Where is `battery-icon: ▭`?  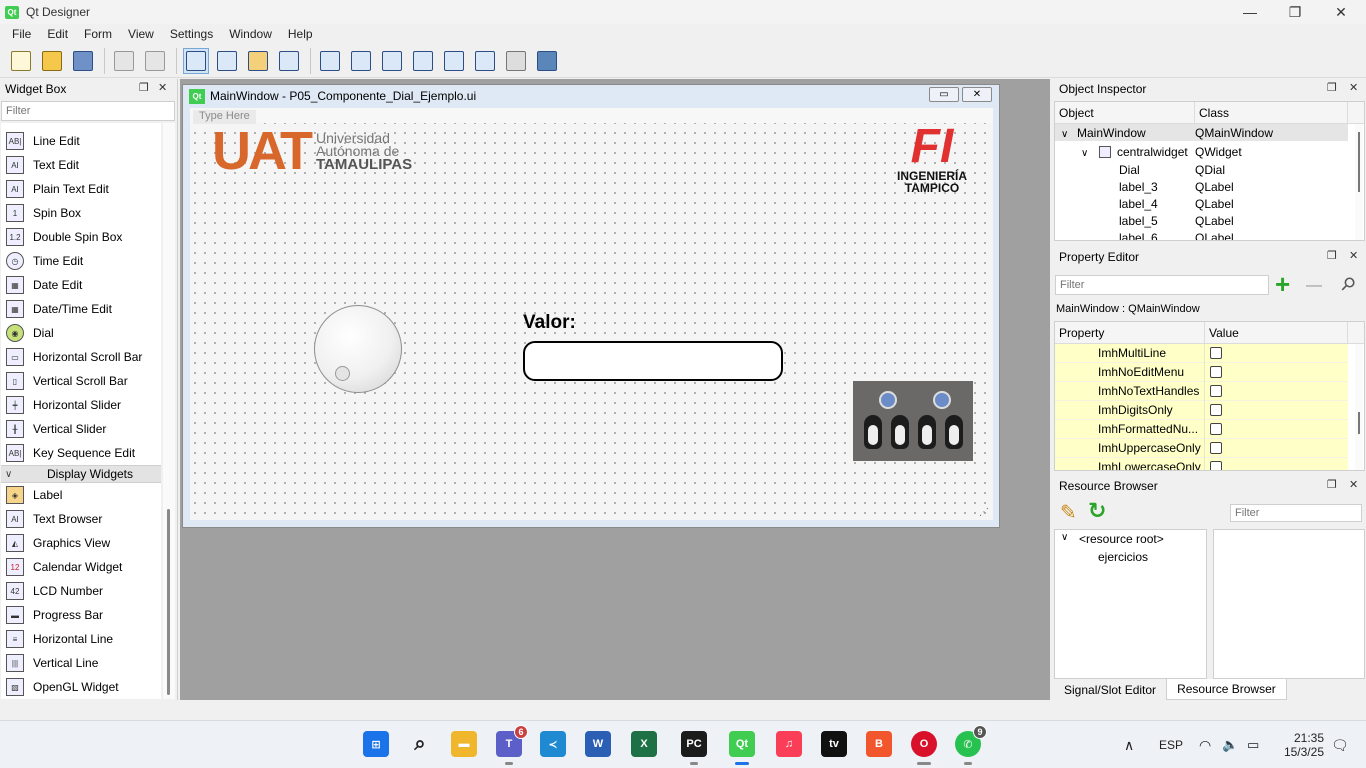
battery-icon: ▭ is located at coordinates (1253, 744).